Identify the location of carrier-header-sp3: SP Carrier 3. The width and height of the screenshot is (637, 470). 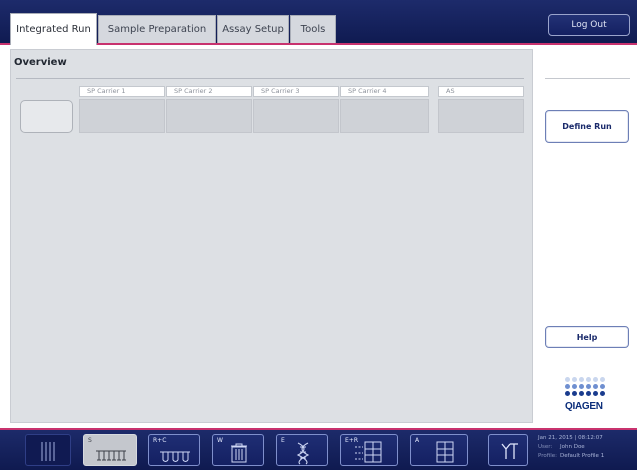
(296, 91).